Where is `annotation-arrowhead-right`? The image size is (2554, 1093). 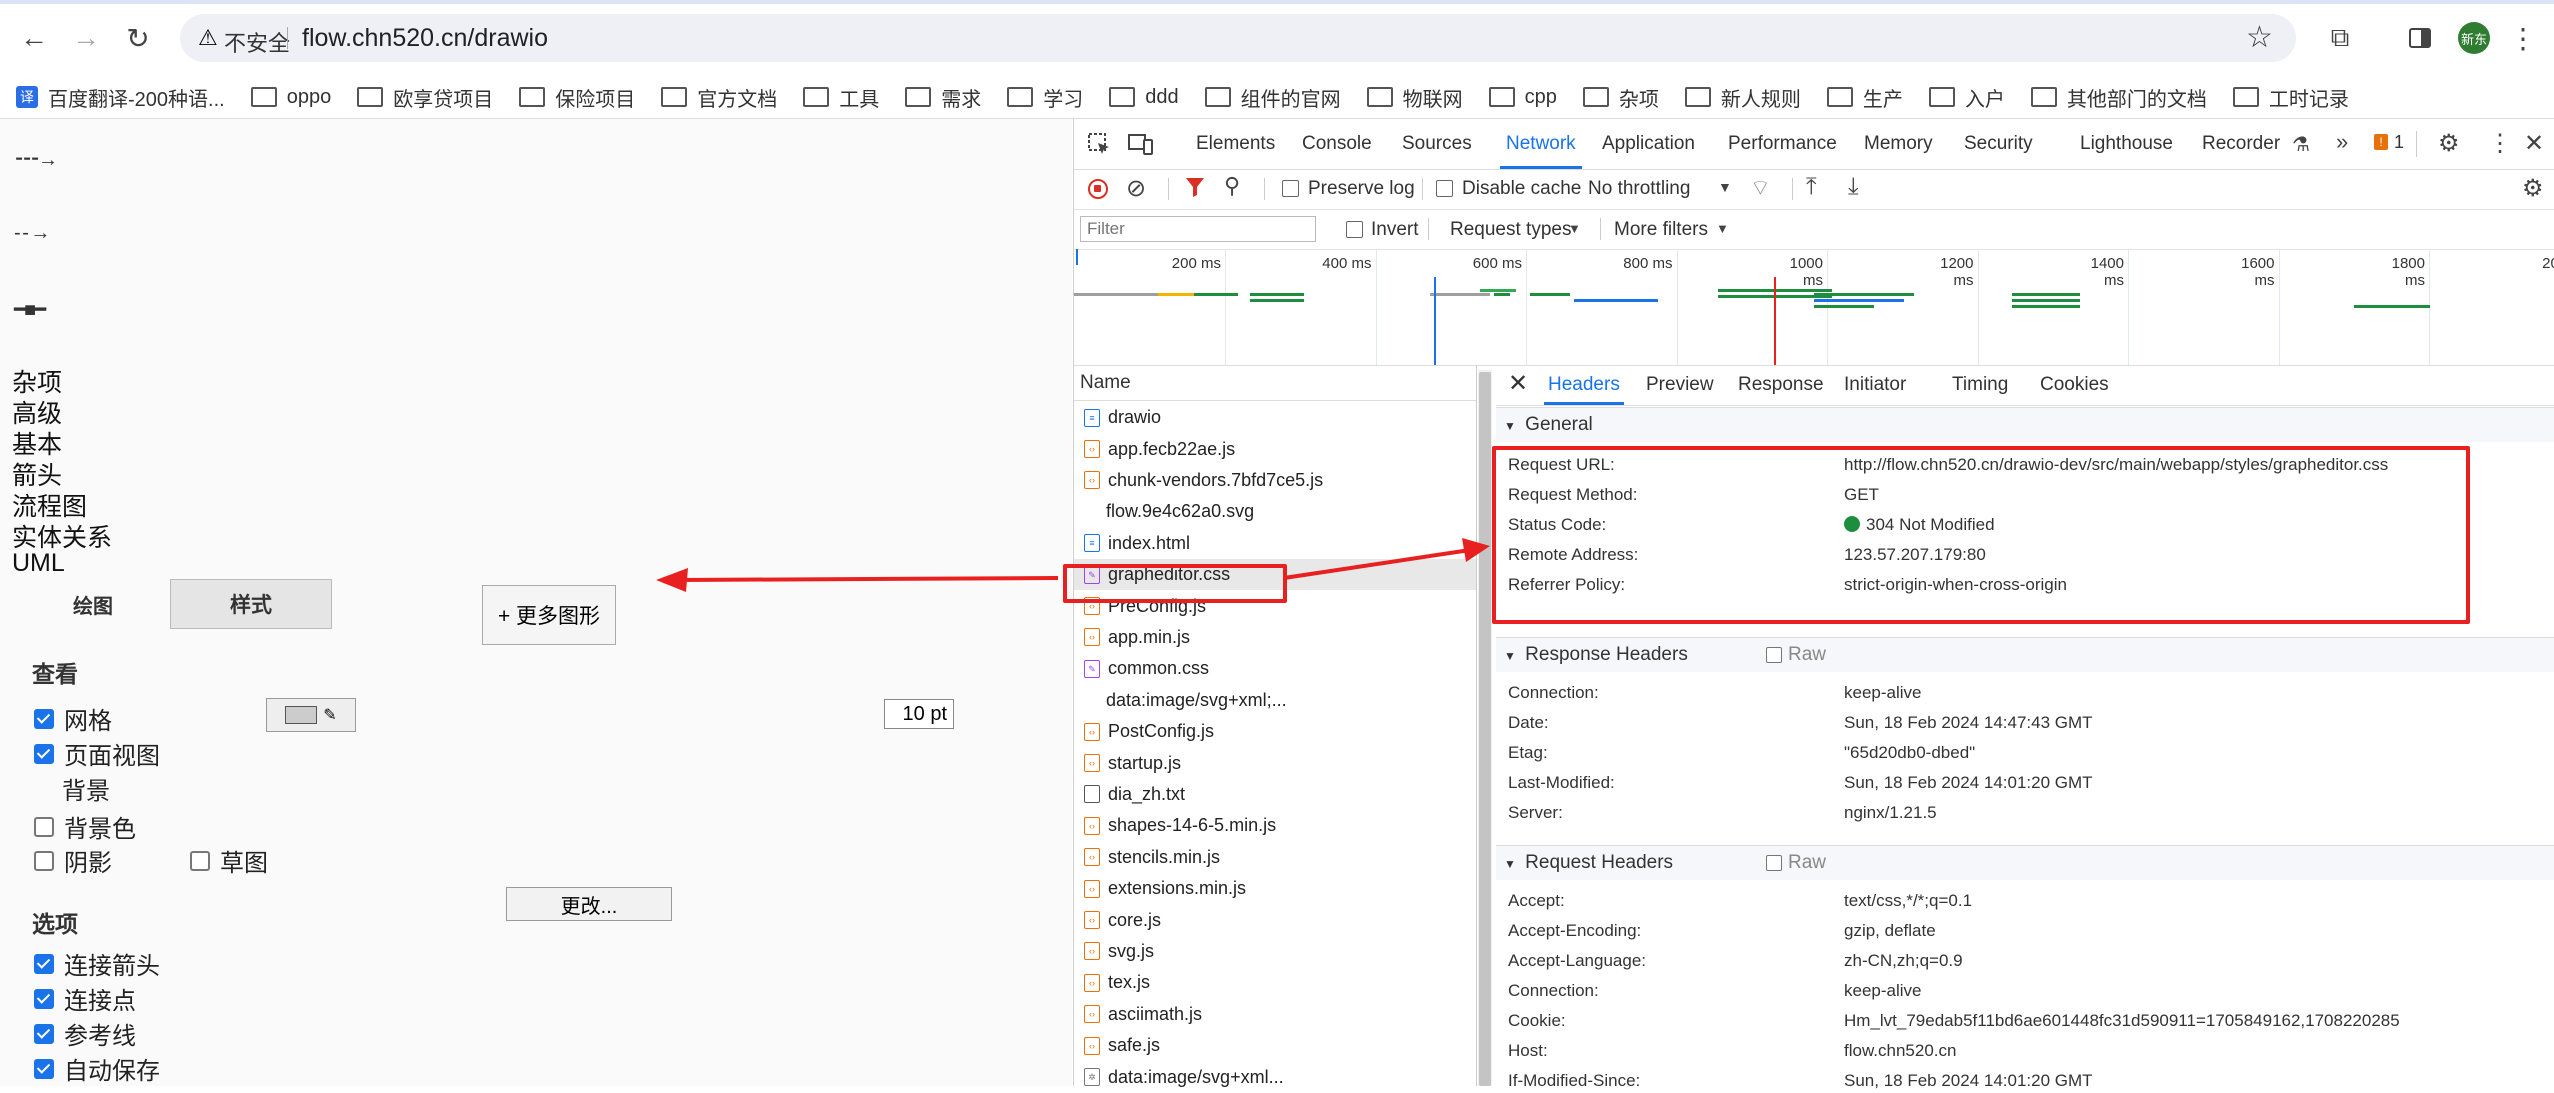 annotation-arrowhead-right is located at coordinates (1476, 550).